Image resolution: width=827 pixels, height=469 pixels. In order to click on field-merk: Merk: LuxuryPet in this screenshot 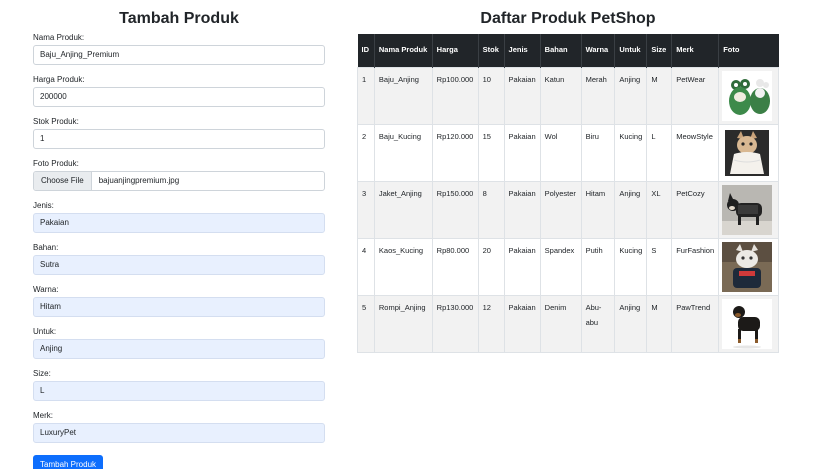, I will do `click(179, 427)`.